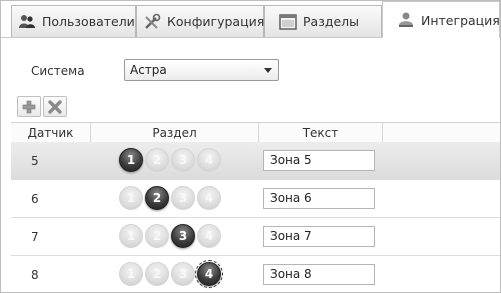 The image size is (501, 293). I want to click on table-row: 6 1 2 3 4 Зона 6, so click(255, 199).